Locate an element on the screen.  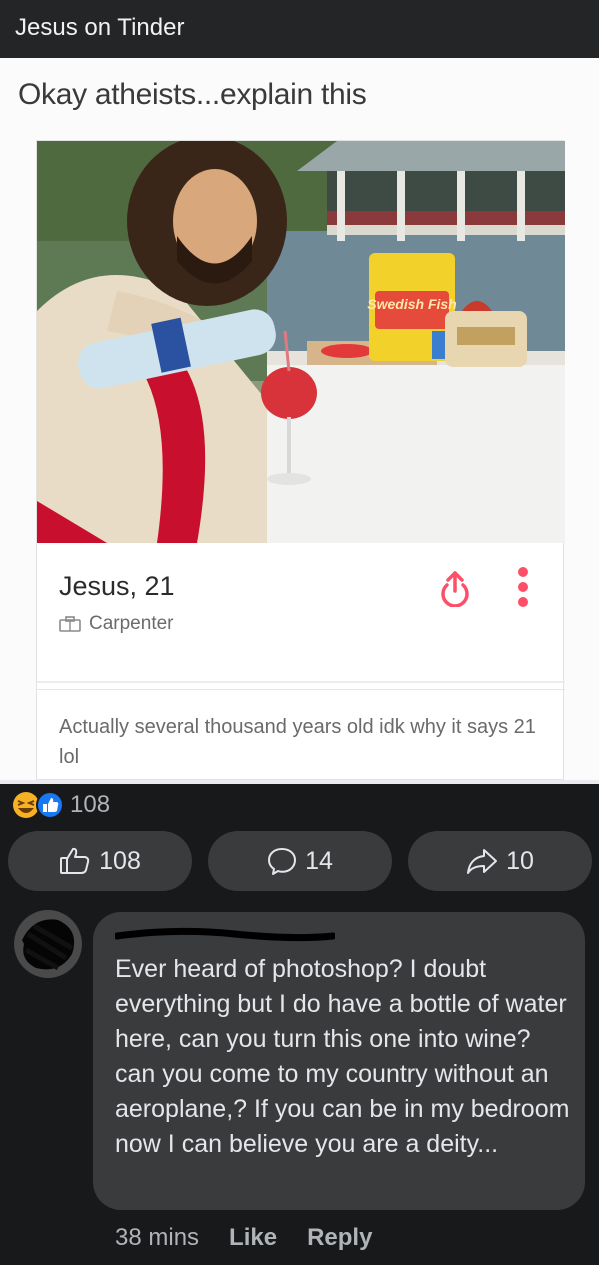
reactions-summary: 108 is located at coordinates (61, 805).